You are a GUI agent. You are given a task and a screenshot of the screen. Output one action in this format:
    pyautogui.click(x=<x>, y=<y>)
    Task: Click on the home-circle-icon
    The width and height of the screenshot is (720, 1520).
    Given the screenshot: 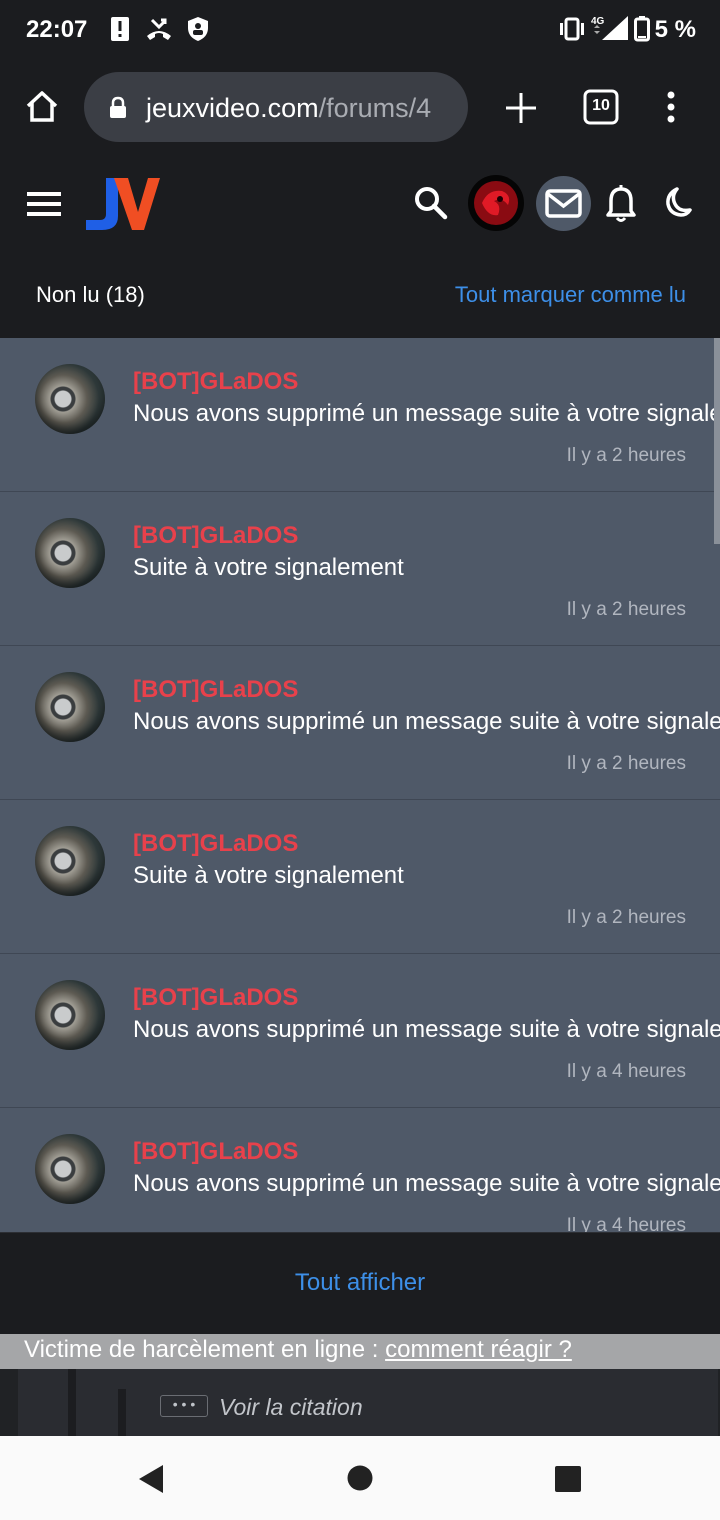 What is the action you would take?
    pyautogui.click(x=360, y=1480)
    